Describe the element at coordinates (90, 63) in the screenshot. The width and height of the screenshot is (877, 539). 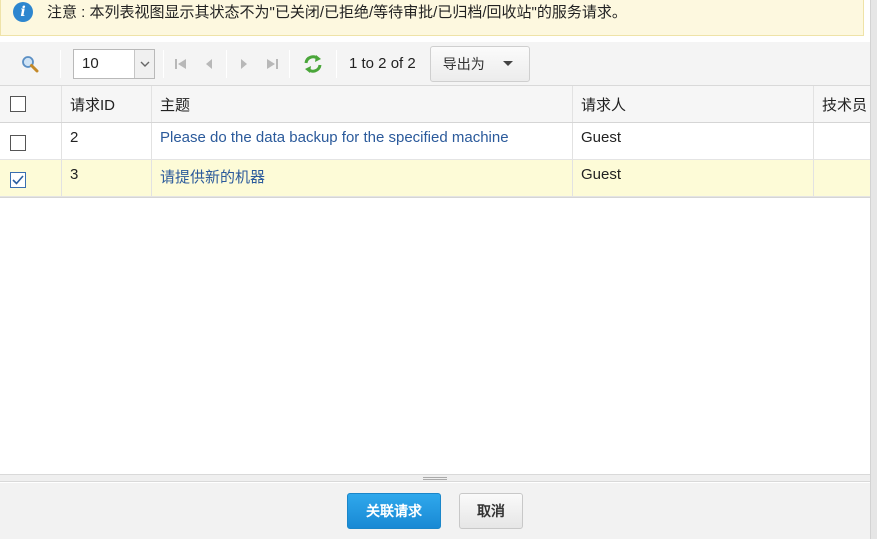
I see `page-size-value: 10` at that location.